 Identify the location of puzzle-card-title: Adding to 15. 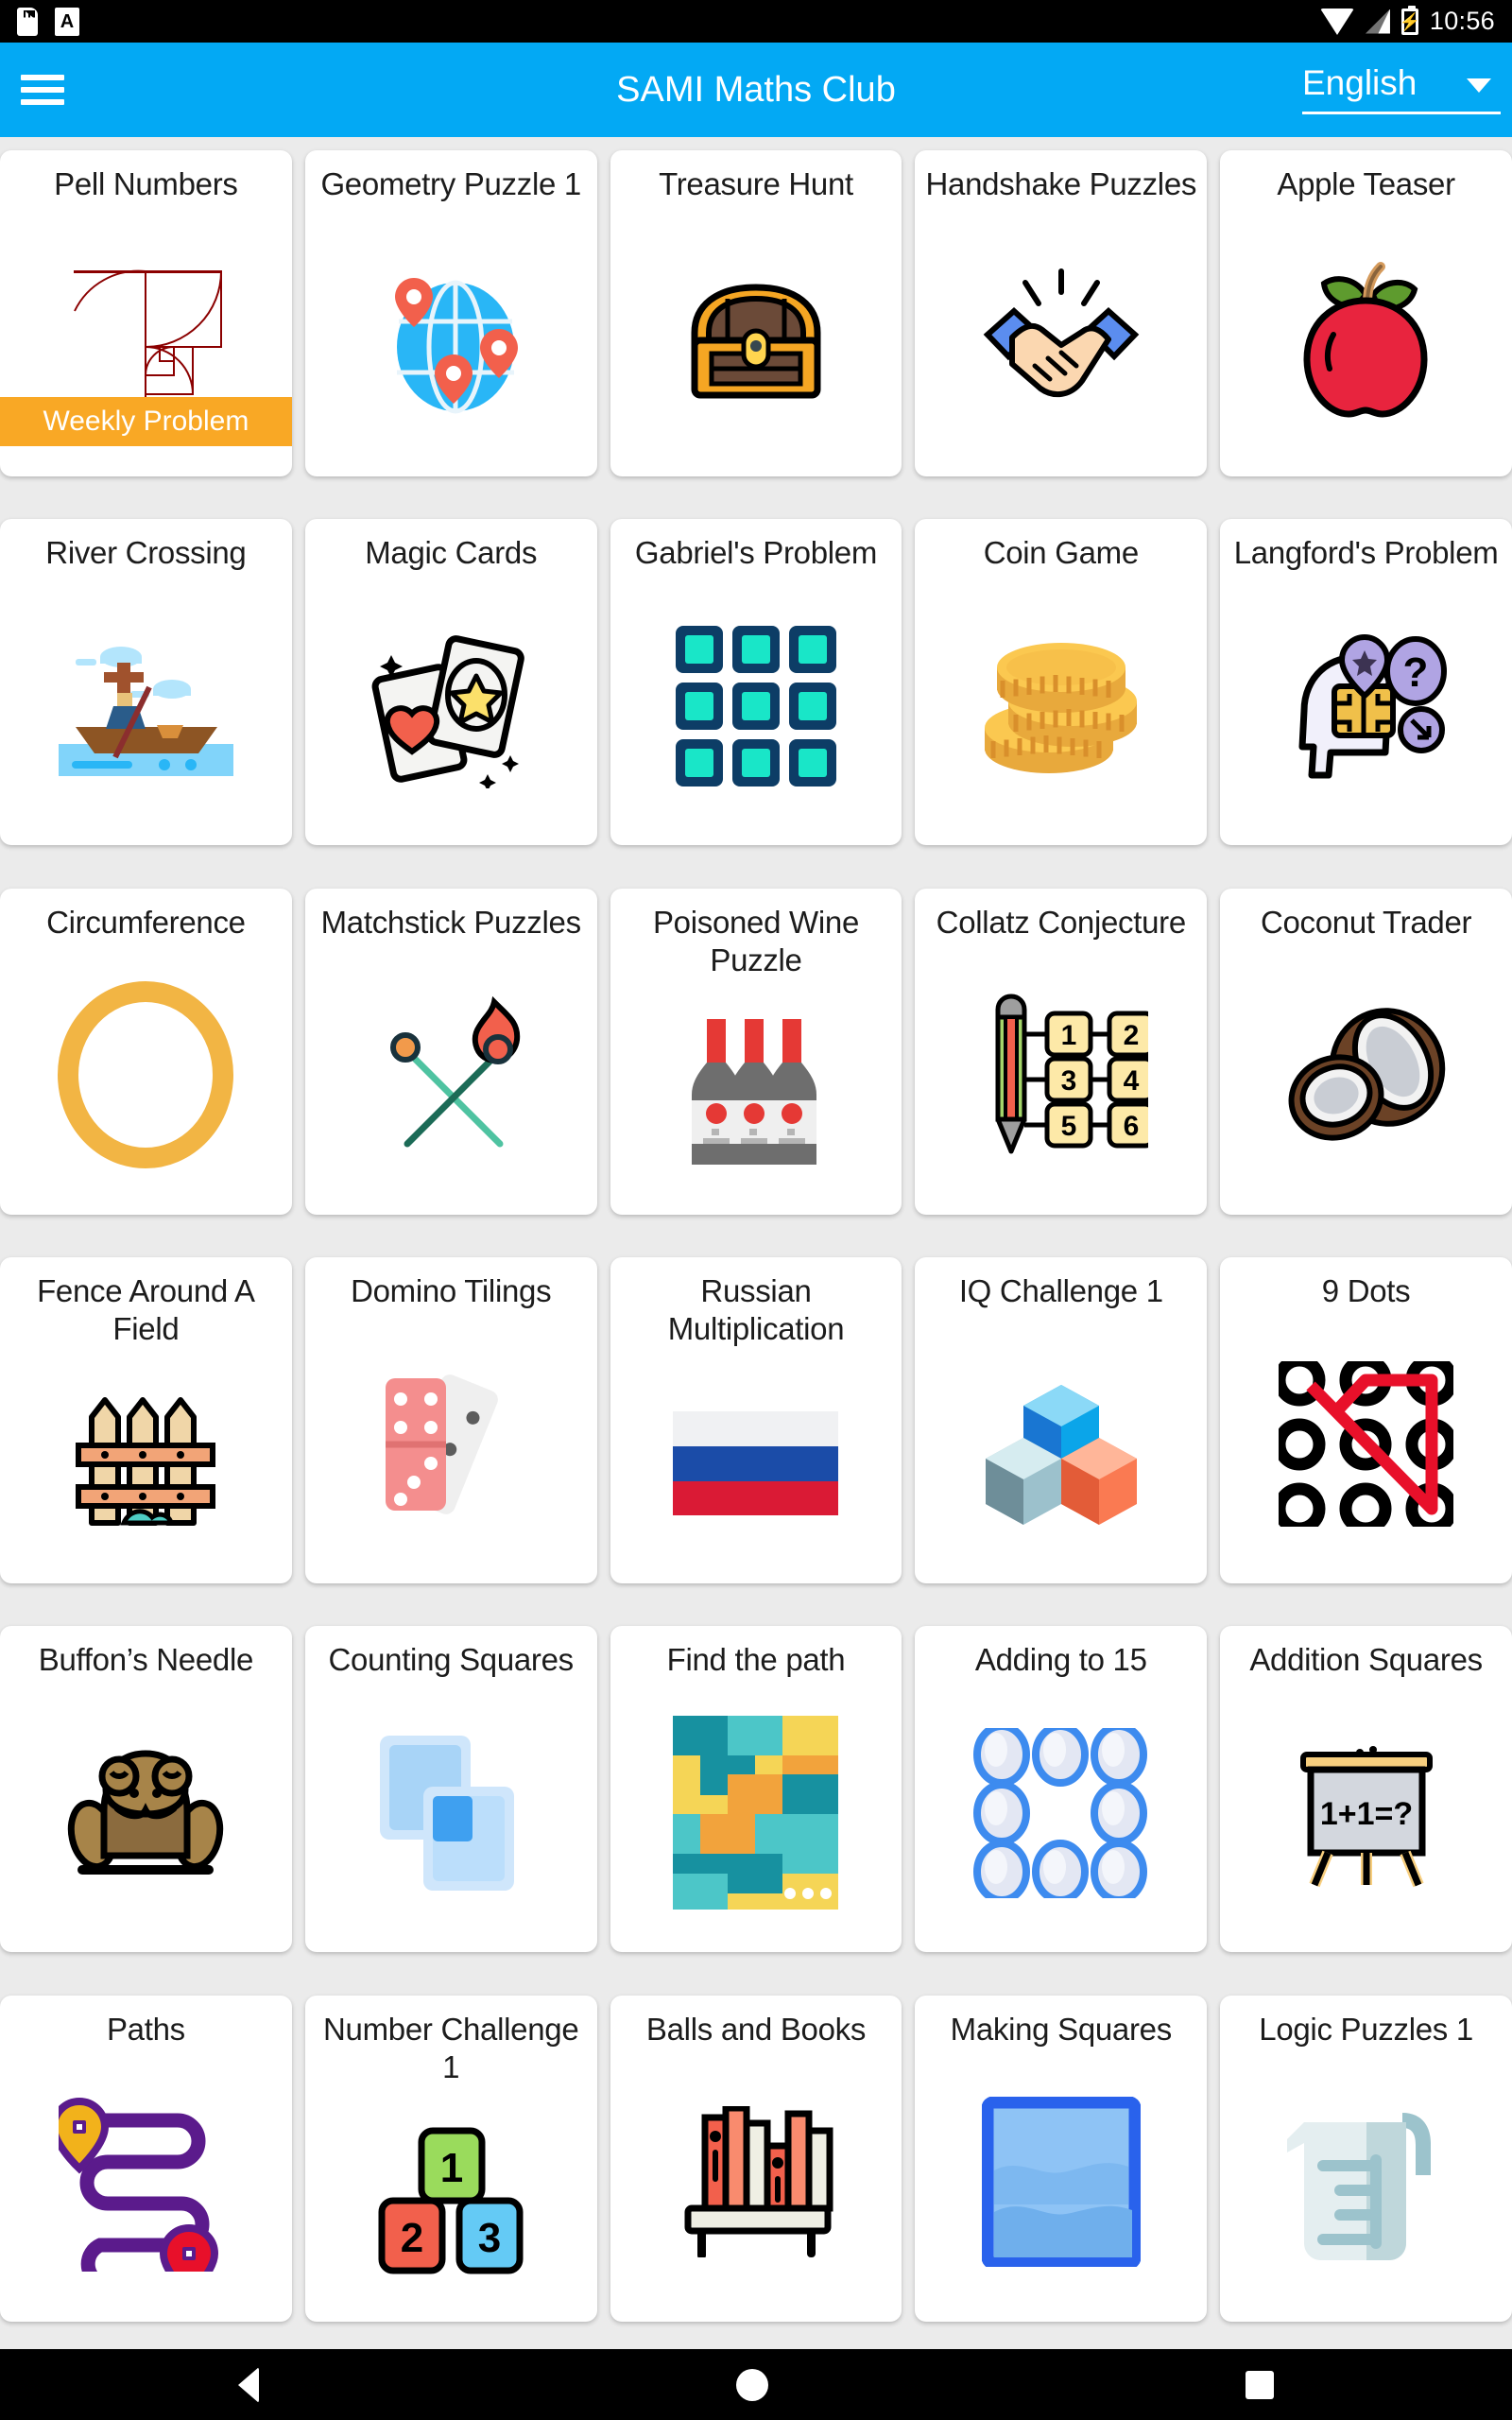
(1060, 1660).